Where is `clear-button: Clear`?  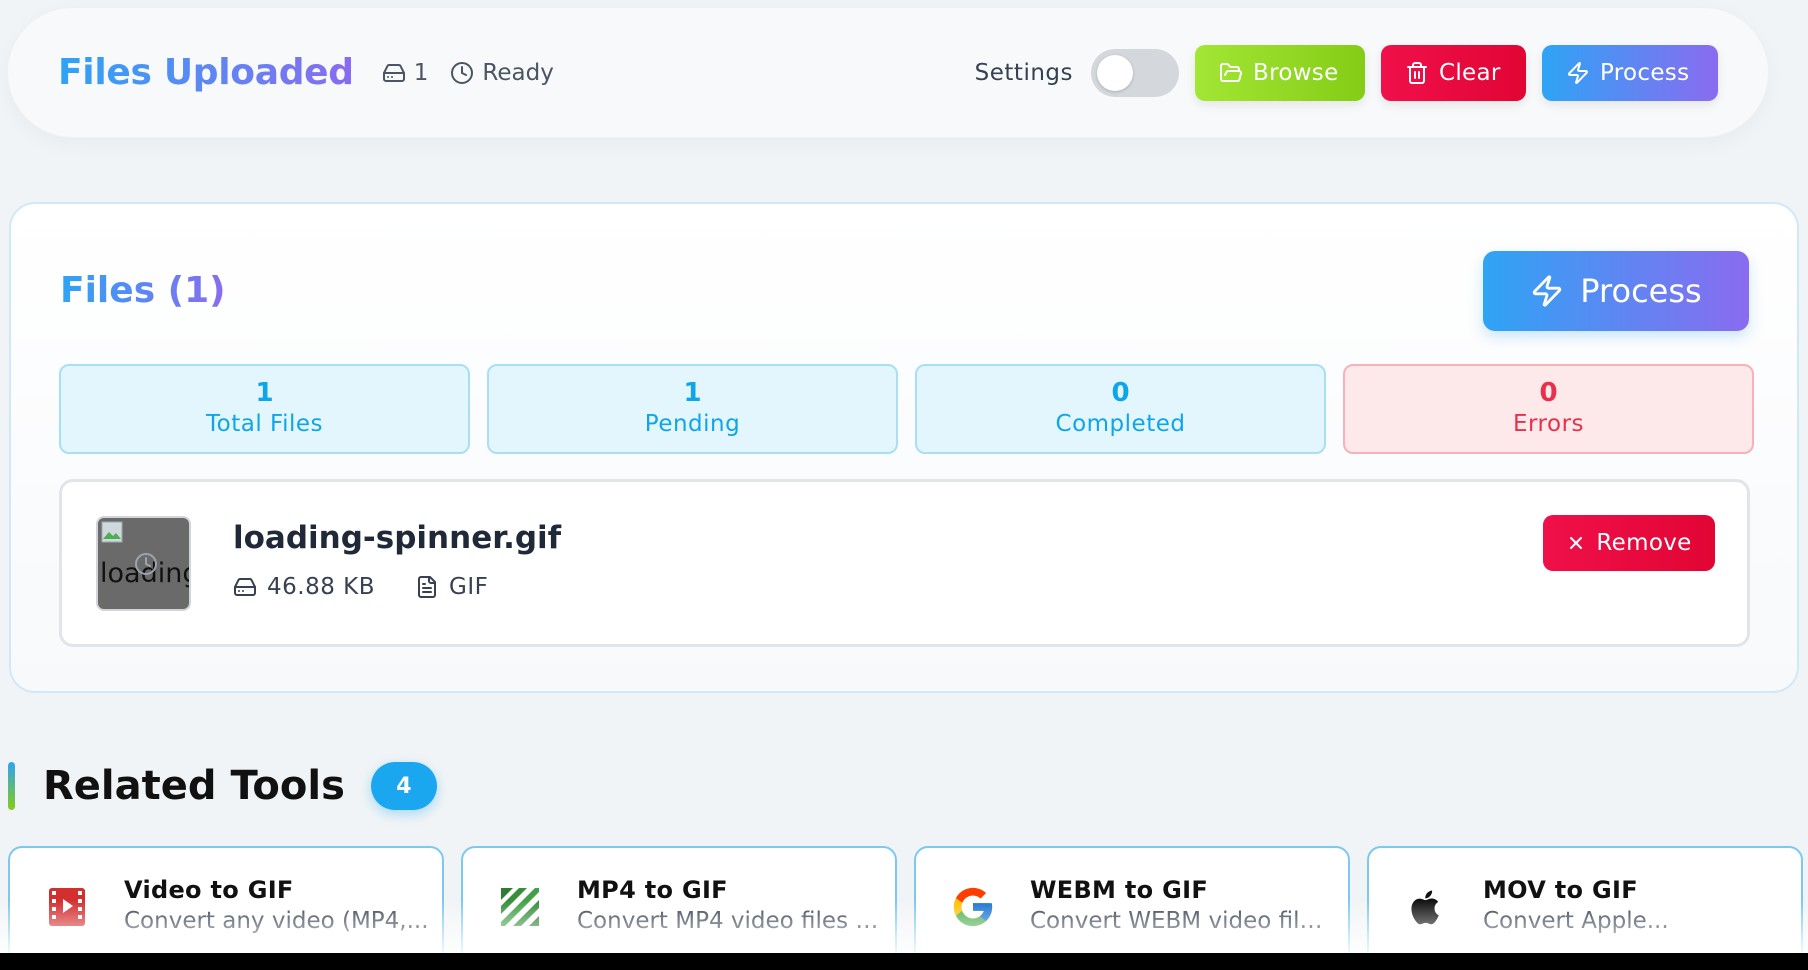
clear-button: Clear is located at coordinates (1453, 72).